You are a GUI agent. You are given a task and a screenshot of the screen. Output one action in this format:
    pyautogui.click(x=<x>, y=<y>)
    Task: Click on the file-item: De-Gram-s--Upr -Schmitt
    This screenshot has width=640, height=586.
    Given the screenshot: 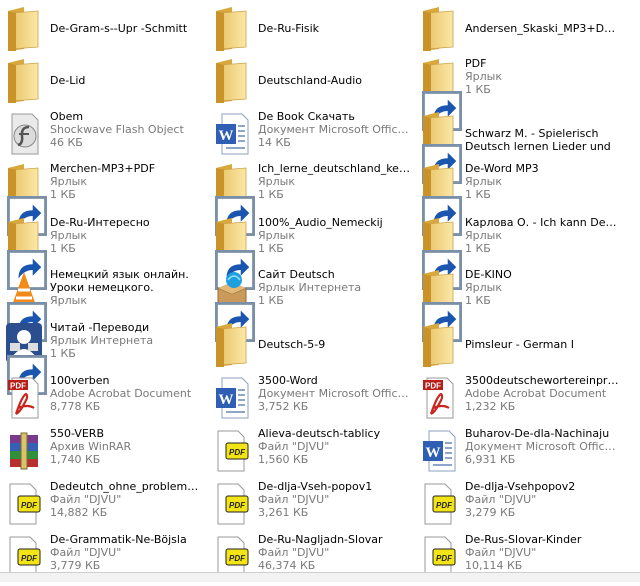 What is the action you would take?
    pyautogui.click(x=102, y=31)
    